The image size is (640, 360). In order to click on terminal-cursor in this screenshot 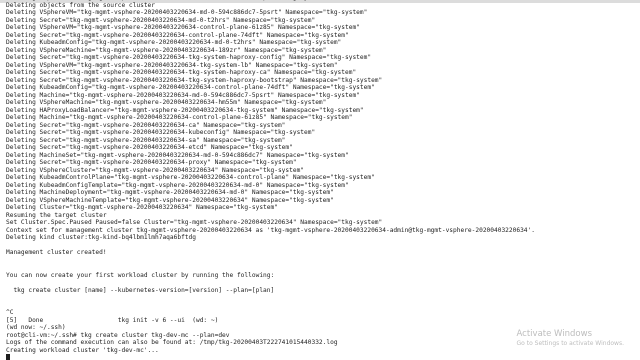, I will do `click(8, 357)`.